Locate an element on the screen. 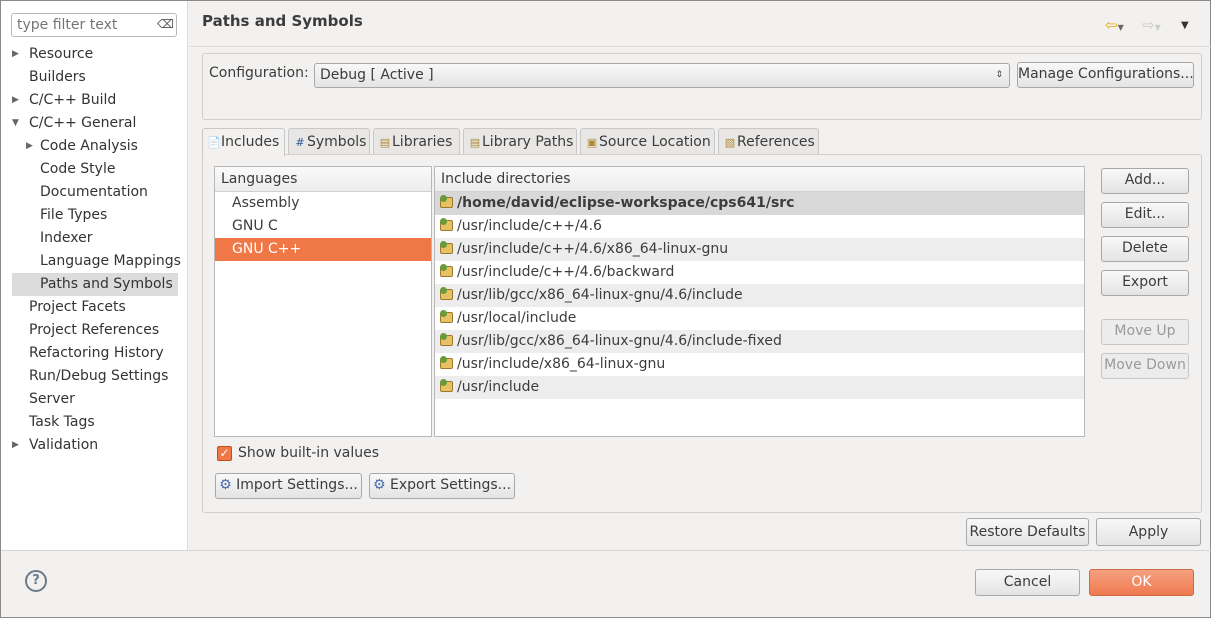 This screenshot has width=1211, height=618. sidebar-item-label: Run/Debug Settings is located at coordinates (99, 376).